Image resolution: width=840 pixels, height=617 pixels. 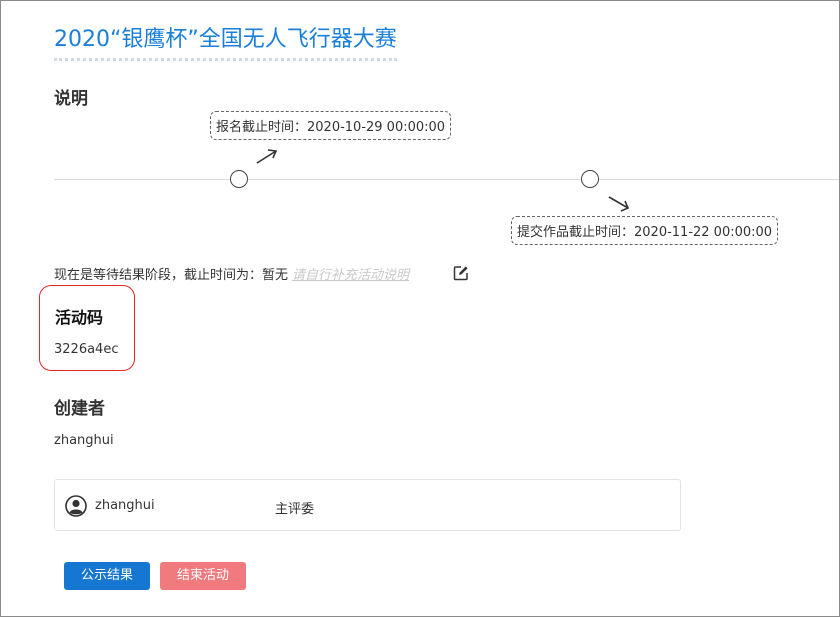 I want to click on activity-code-value: 3226a4ec, so click(x=86, y=349).